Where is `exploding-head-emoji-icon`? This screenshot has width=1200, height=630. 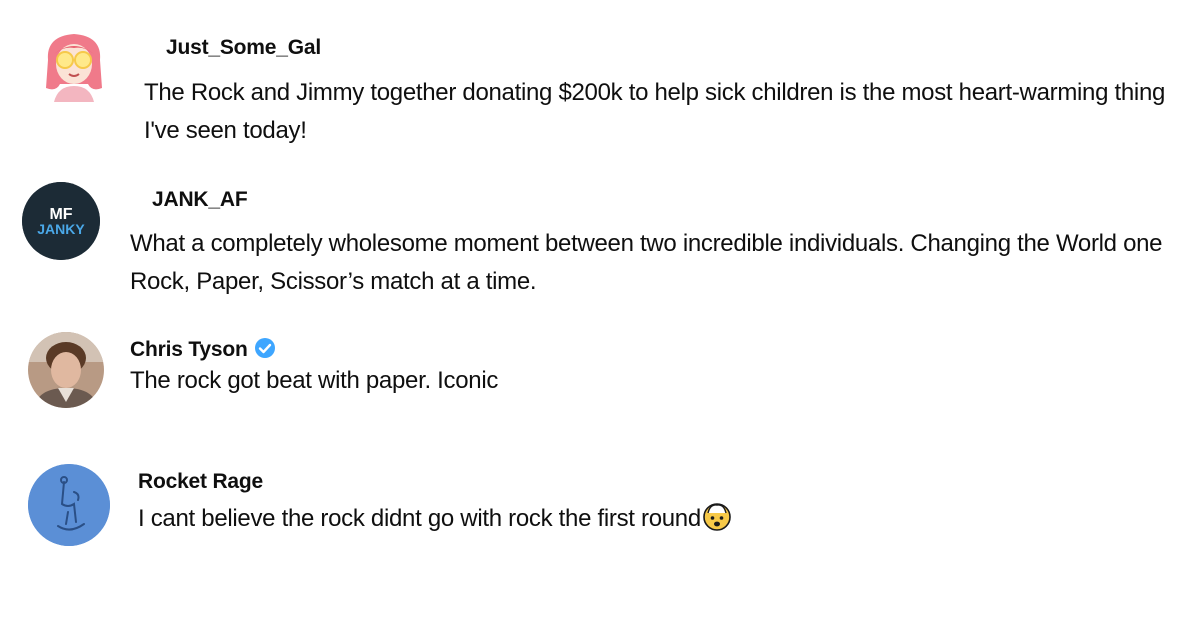 exploding-head-emoji-icon is located at coordinates (717, 522).